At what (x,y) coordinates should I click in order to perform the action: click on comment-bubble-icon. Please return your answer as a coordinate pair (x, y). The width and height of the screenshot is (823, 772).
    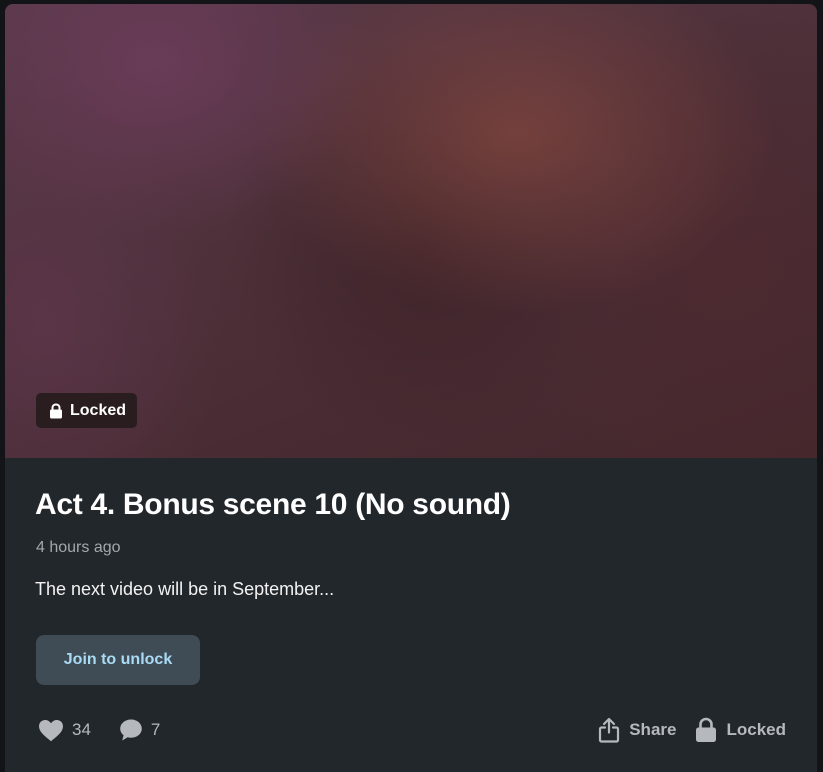
    Looking at the image, I should click on (131, 730).